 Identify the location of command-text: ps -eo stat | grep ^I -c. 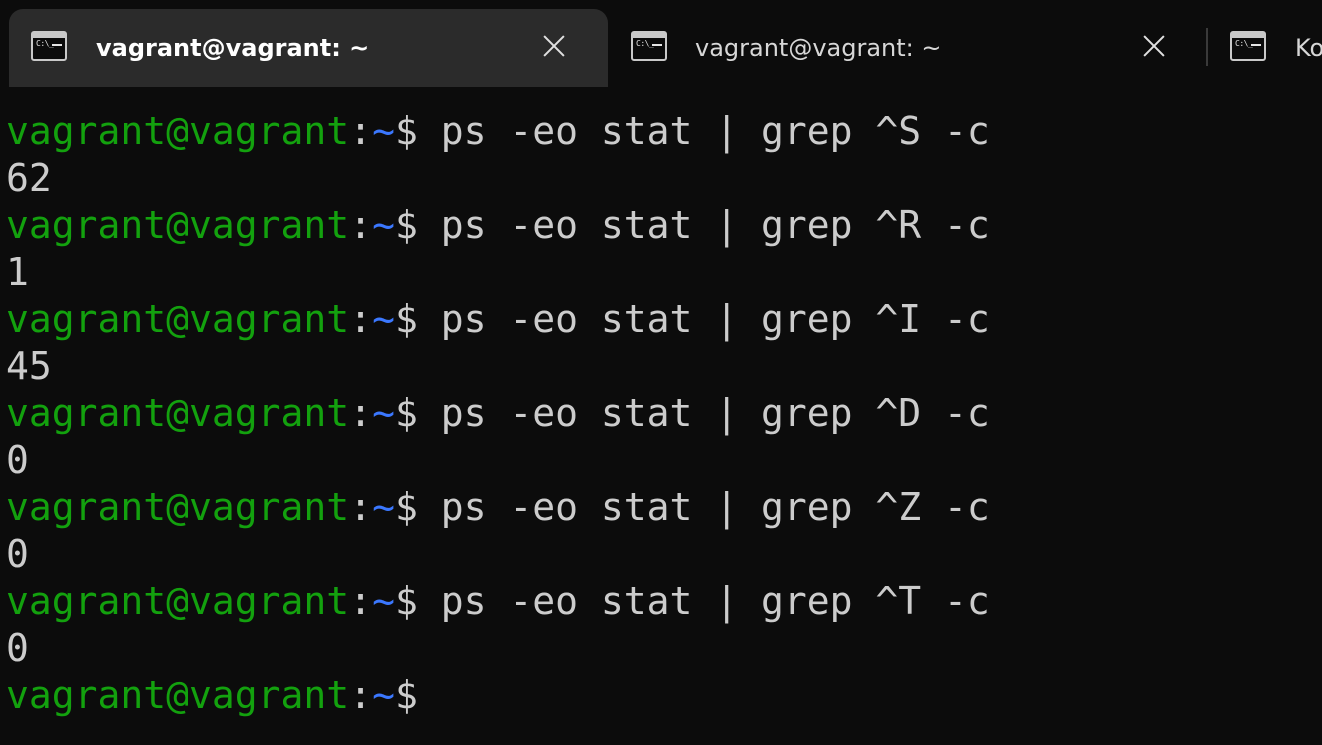
(703, 319).